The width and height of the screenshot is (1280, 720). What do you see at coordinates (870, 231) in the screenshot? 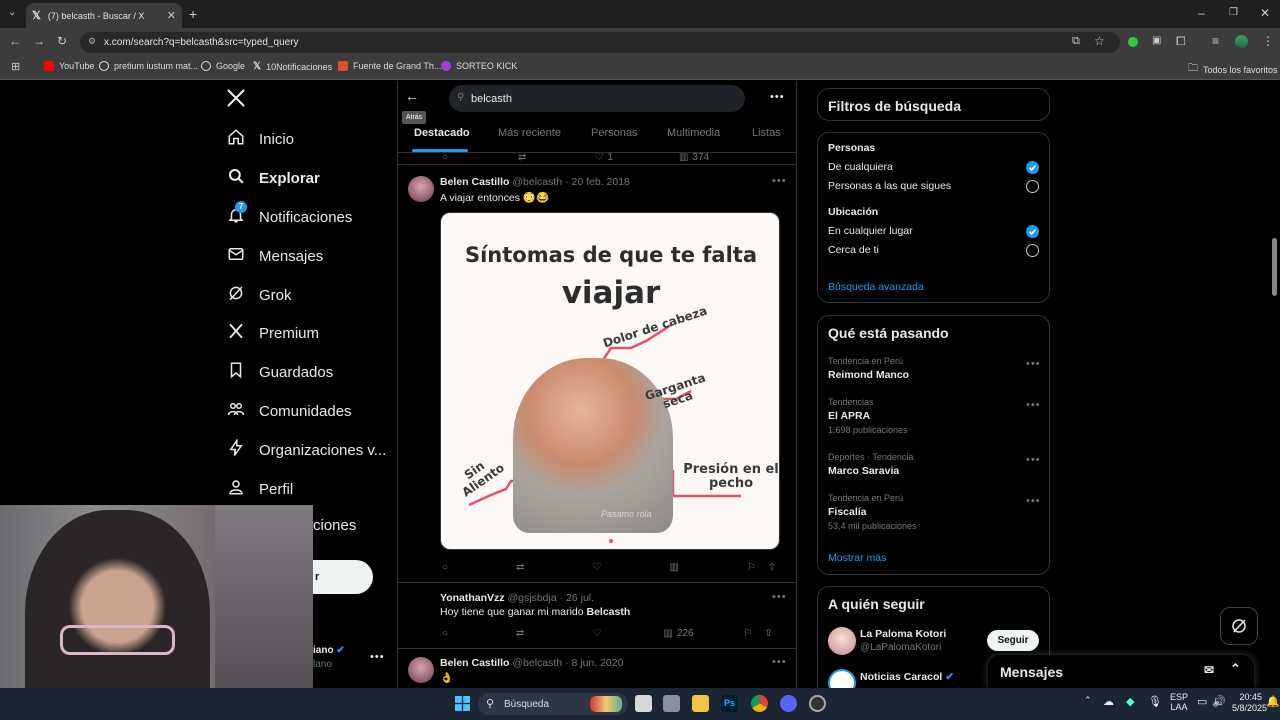
I see `filter-anywhere: En cualquier lugar` at bounding box center [870, 231].